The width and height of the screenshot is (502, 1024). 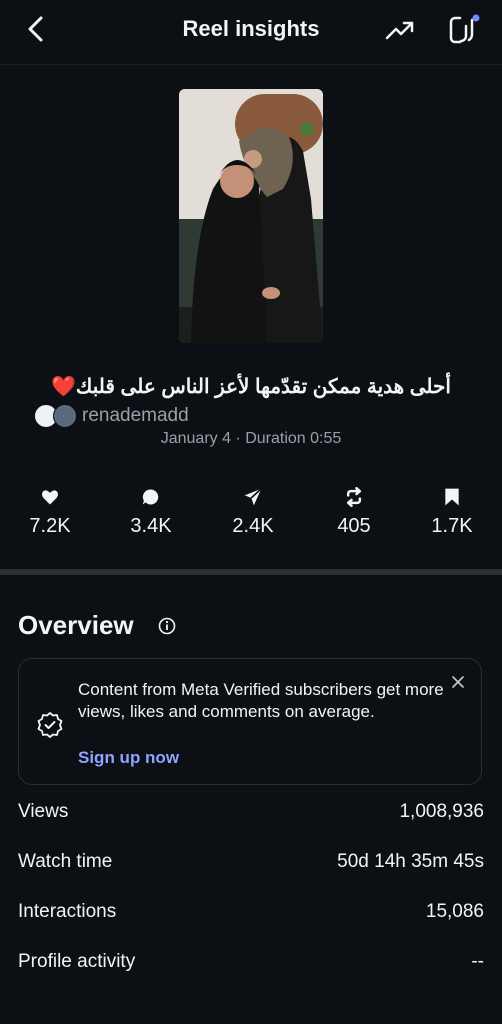 What do you see at coordinates (251, 914) in the screenshot?
I see `metric-row-interactions: Interactions 15,086` at bounding box center [251, 914].